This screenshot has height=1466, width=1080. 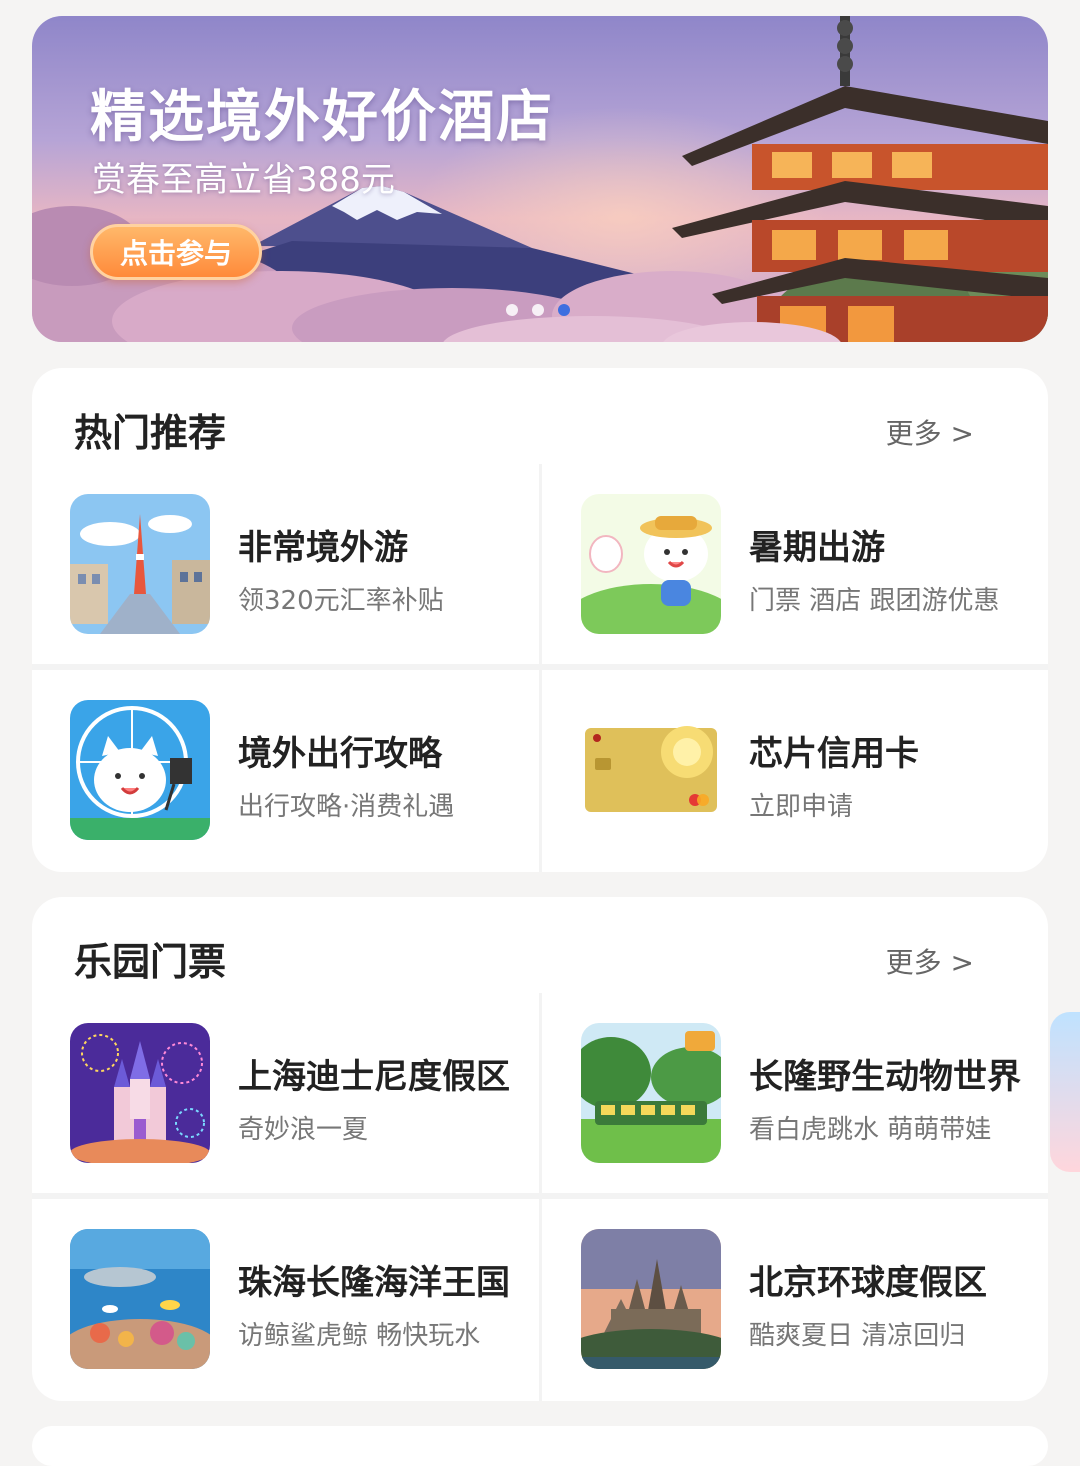 What do you see at coordinates (303, 1130) in the screenshot?
I see `item-subtitle: 奇妙浪一夏` at bounding box center [303, 1130].